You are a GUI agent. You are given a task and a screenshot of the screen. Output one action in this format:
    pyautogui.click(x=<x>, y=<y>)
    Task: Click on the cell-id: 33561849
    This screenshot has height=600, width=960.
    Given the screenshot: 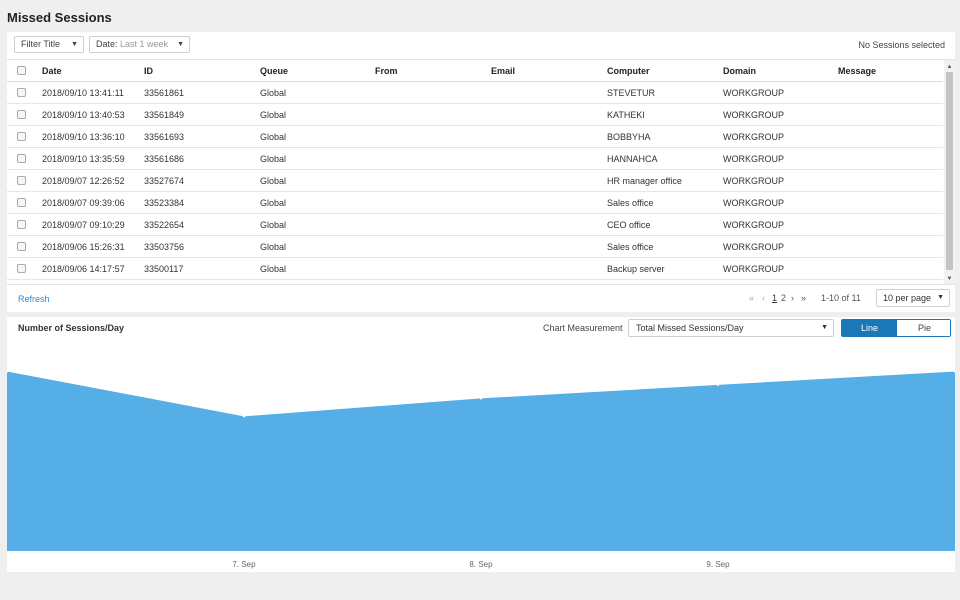 What is the action you would take?
    pyautogui.click(x=164, y=115)
    